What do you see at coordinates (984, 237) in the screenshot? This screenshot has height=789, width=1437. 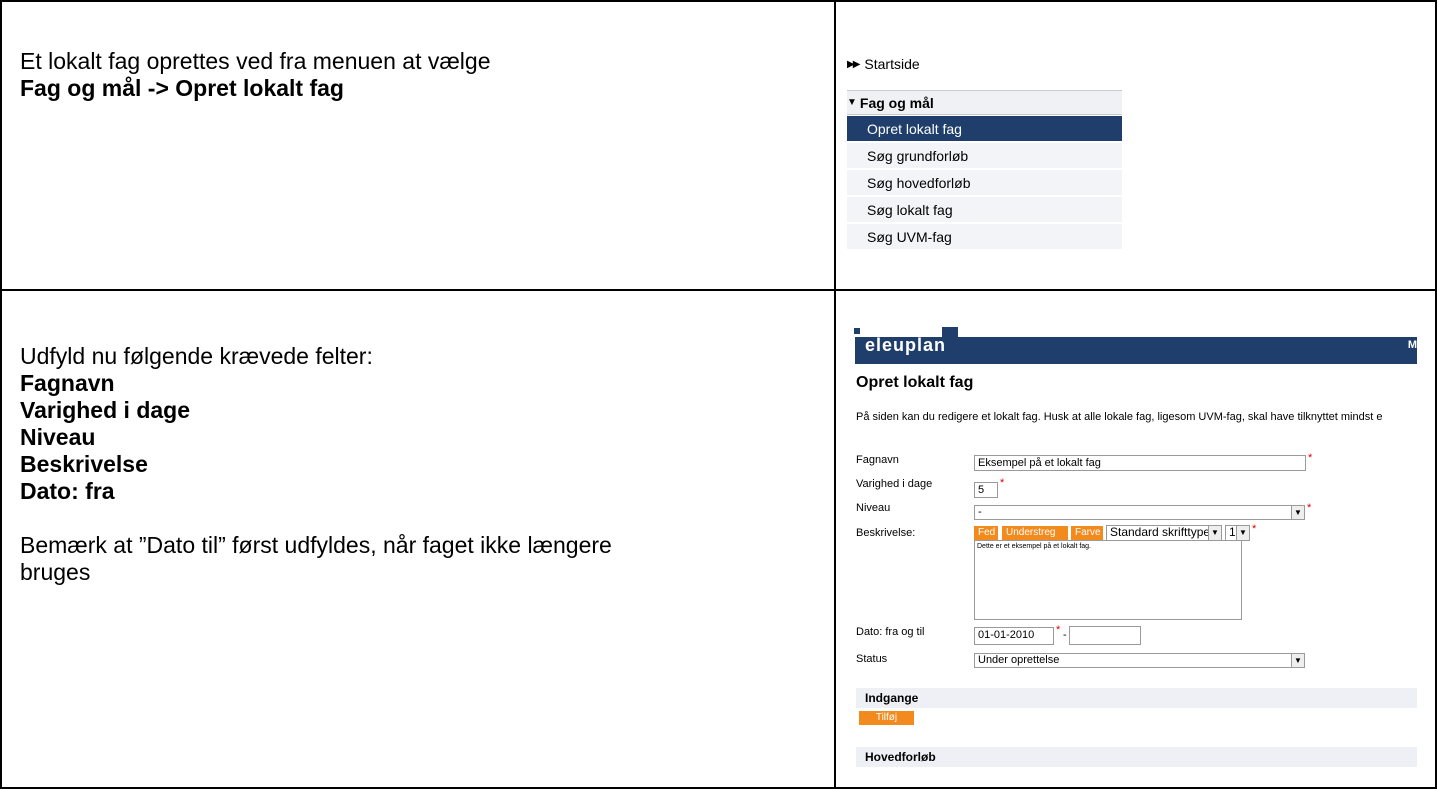 I see `menu-item-soeg-uvm-fag: Søg UVM-fag` at bounding box center [984, 237].